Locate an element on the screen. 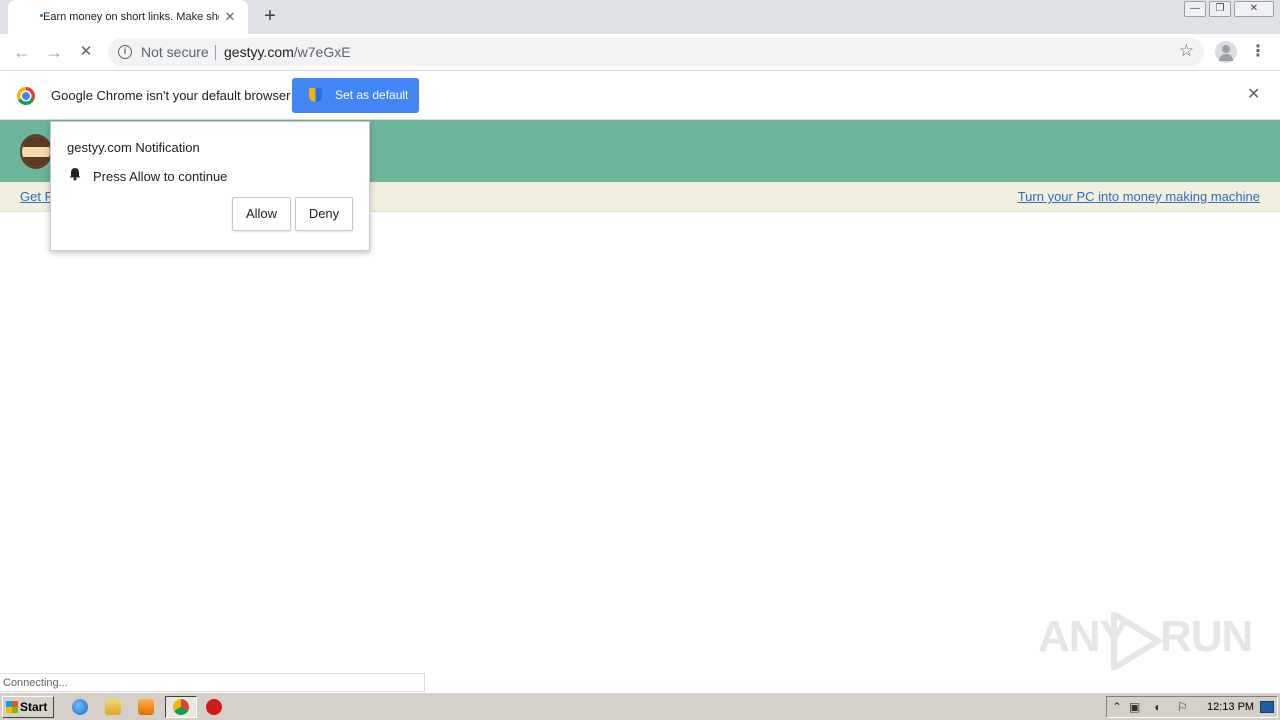  system-tray: ⌃ ▣ ◖ ⚐ 12:13 PM is located at coordinates (1192, 707).